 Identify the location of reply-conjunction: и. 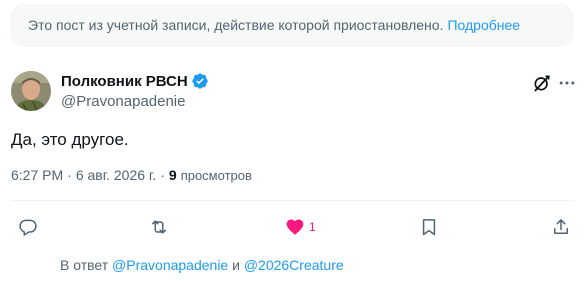
(236, 265).